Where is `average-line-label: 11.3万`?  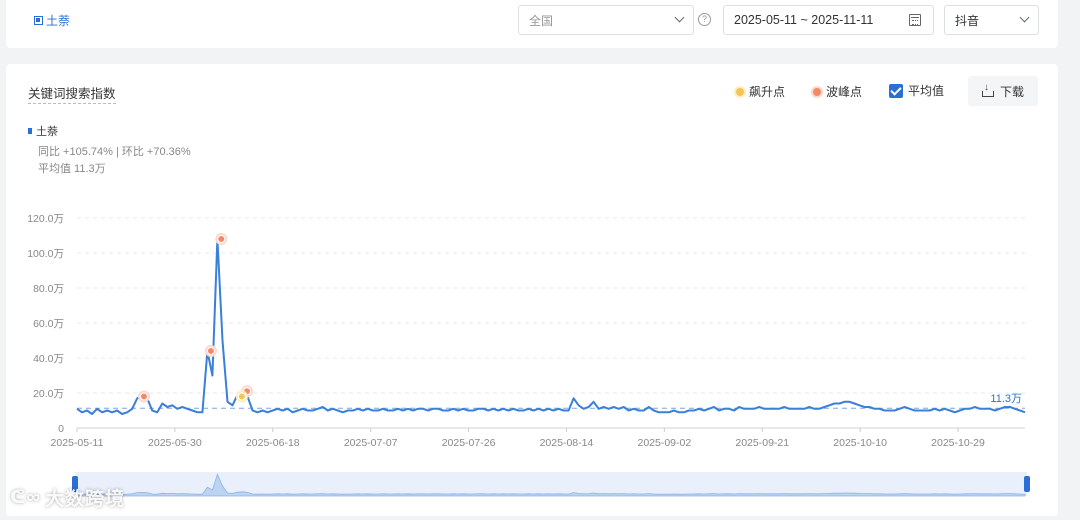 average-line-label: 11.3万 is located at coordinates (1006, 399).